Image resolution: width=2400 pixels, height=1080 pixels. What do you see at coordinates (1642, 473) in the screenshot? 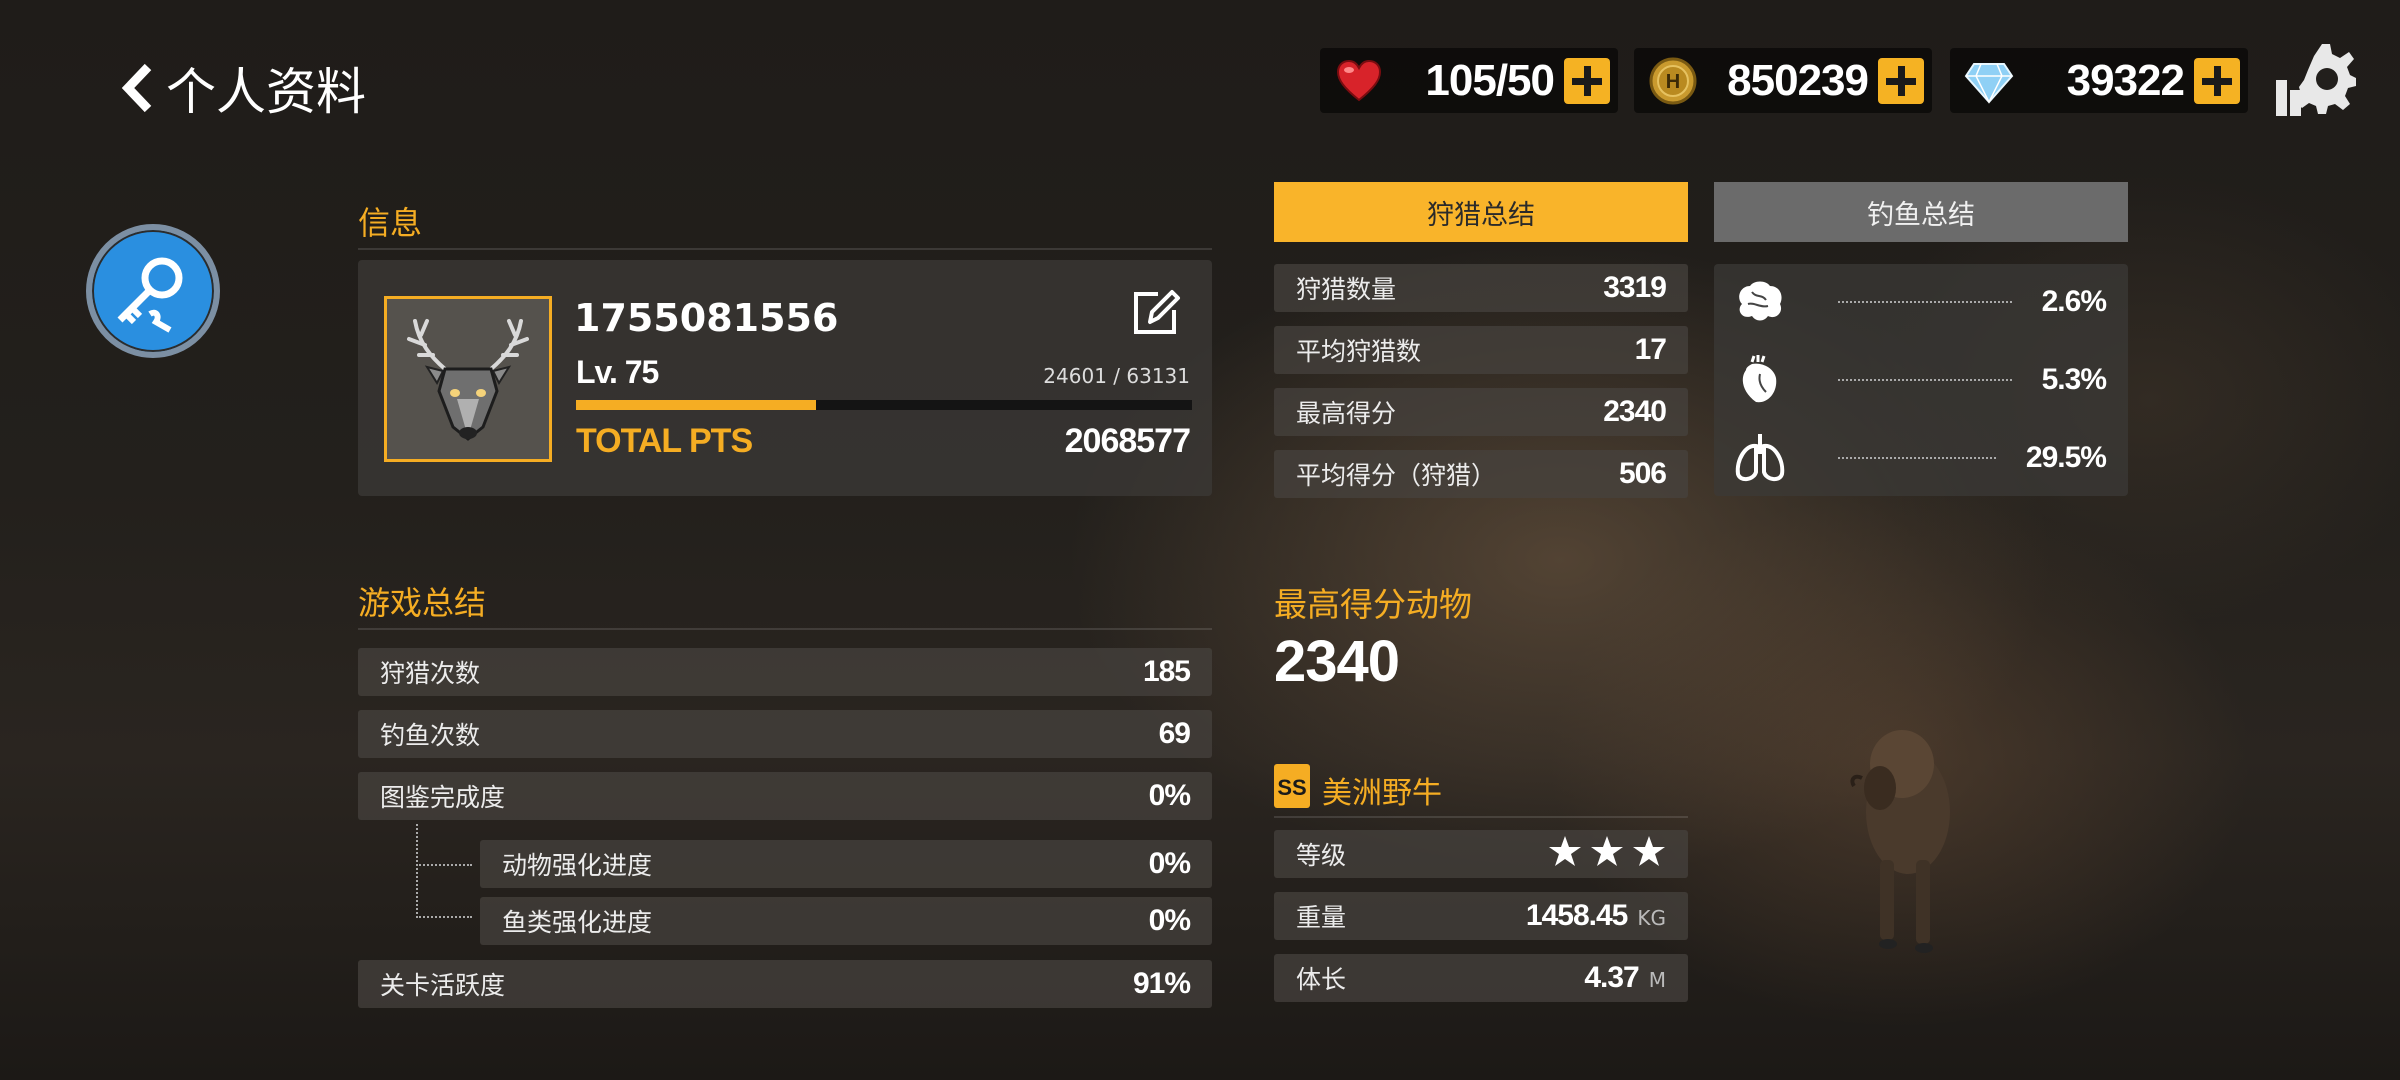
I see `row-value: 506` at bounding box center [1642, 473].